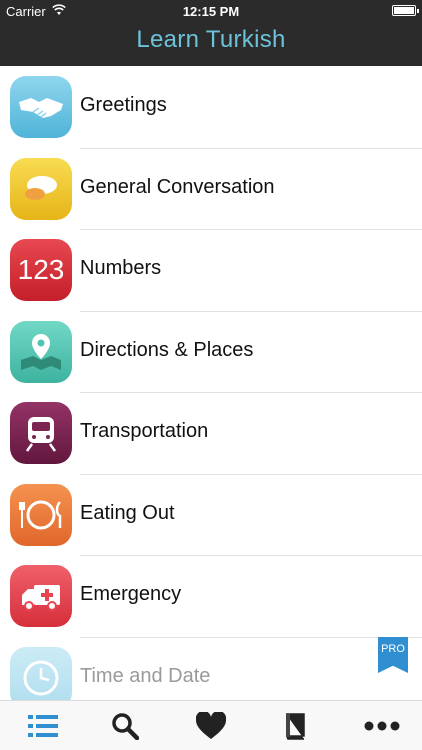 Image resolution: width=422 pixels, height=750 pixels. Describe the element at coordinates (127, 512) in the screenshot. I see `category-label: Eating Out` at that location.